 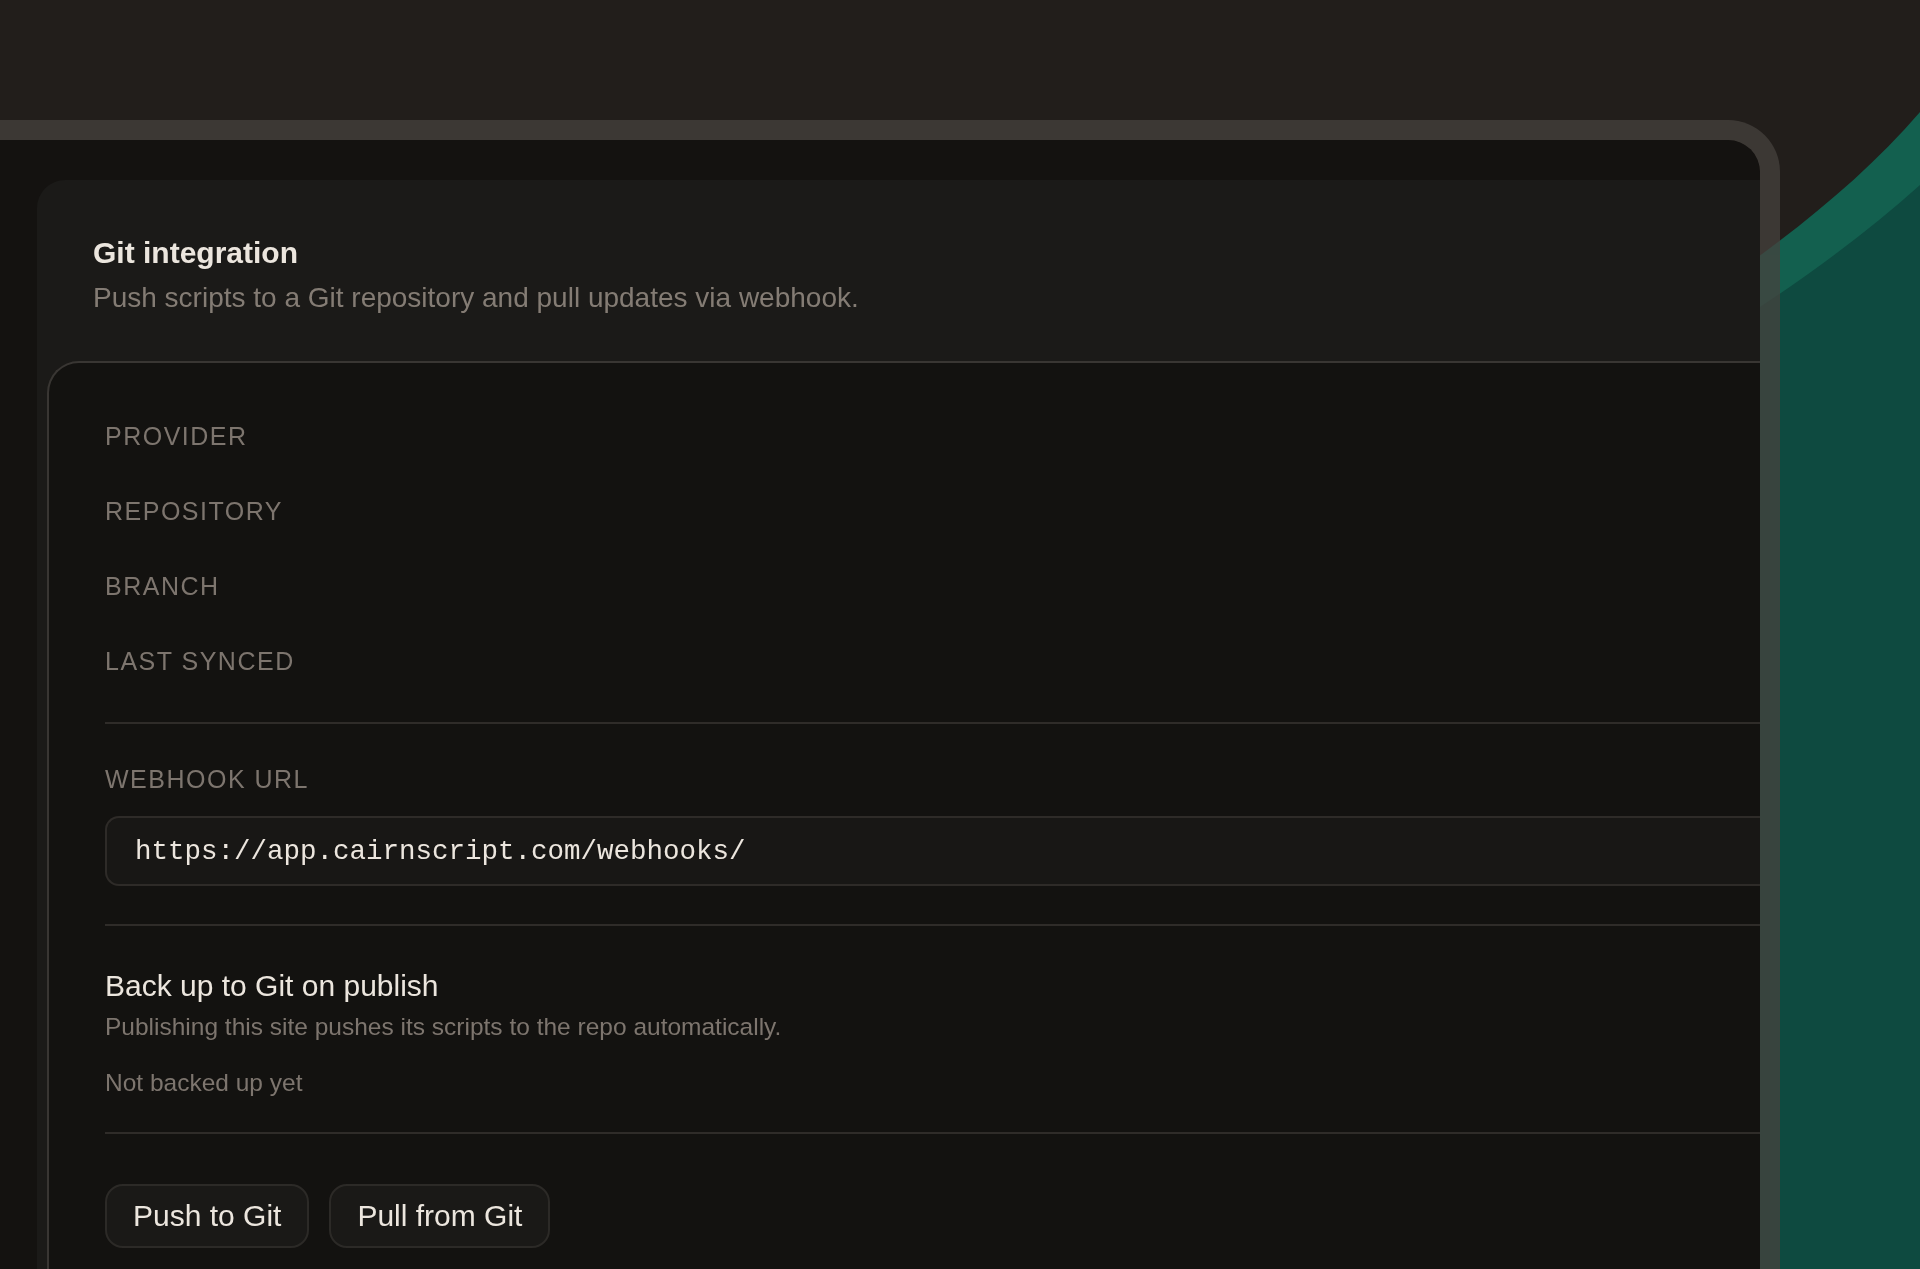 I want to click on pull-button: Pull from Git, so click(x=440, y=1216).